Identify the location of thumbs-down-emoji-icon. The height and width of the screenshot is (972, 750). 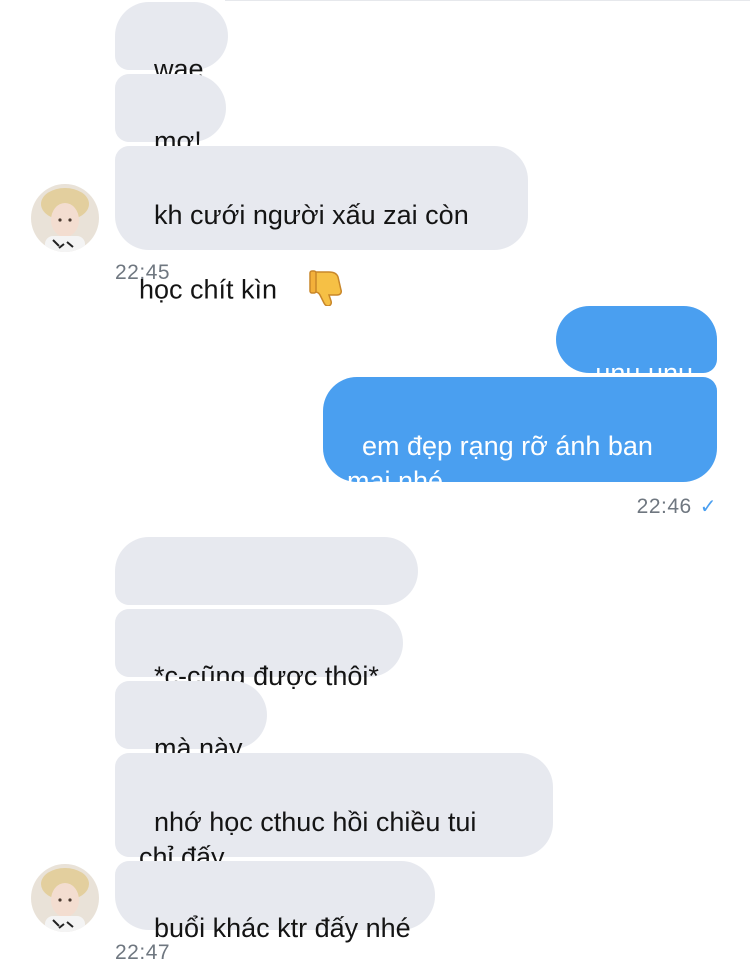
(312, 291).